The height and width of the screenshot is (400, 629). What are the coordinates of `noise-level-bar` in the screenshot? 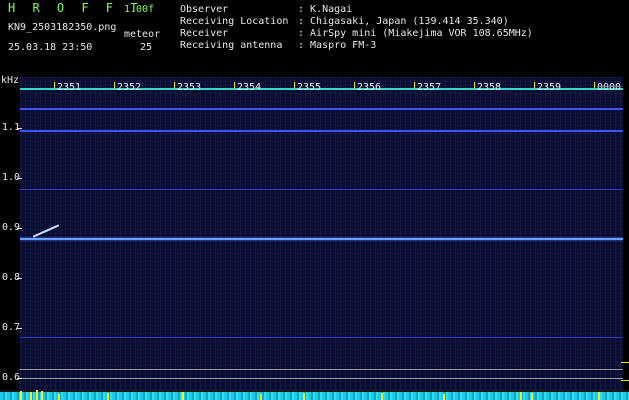 It's located at (314, 396).